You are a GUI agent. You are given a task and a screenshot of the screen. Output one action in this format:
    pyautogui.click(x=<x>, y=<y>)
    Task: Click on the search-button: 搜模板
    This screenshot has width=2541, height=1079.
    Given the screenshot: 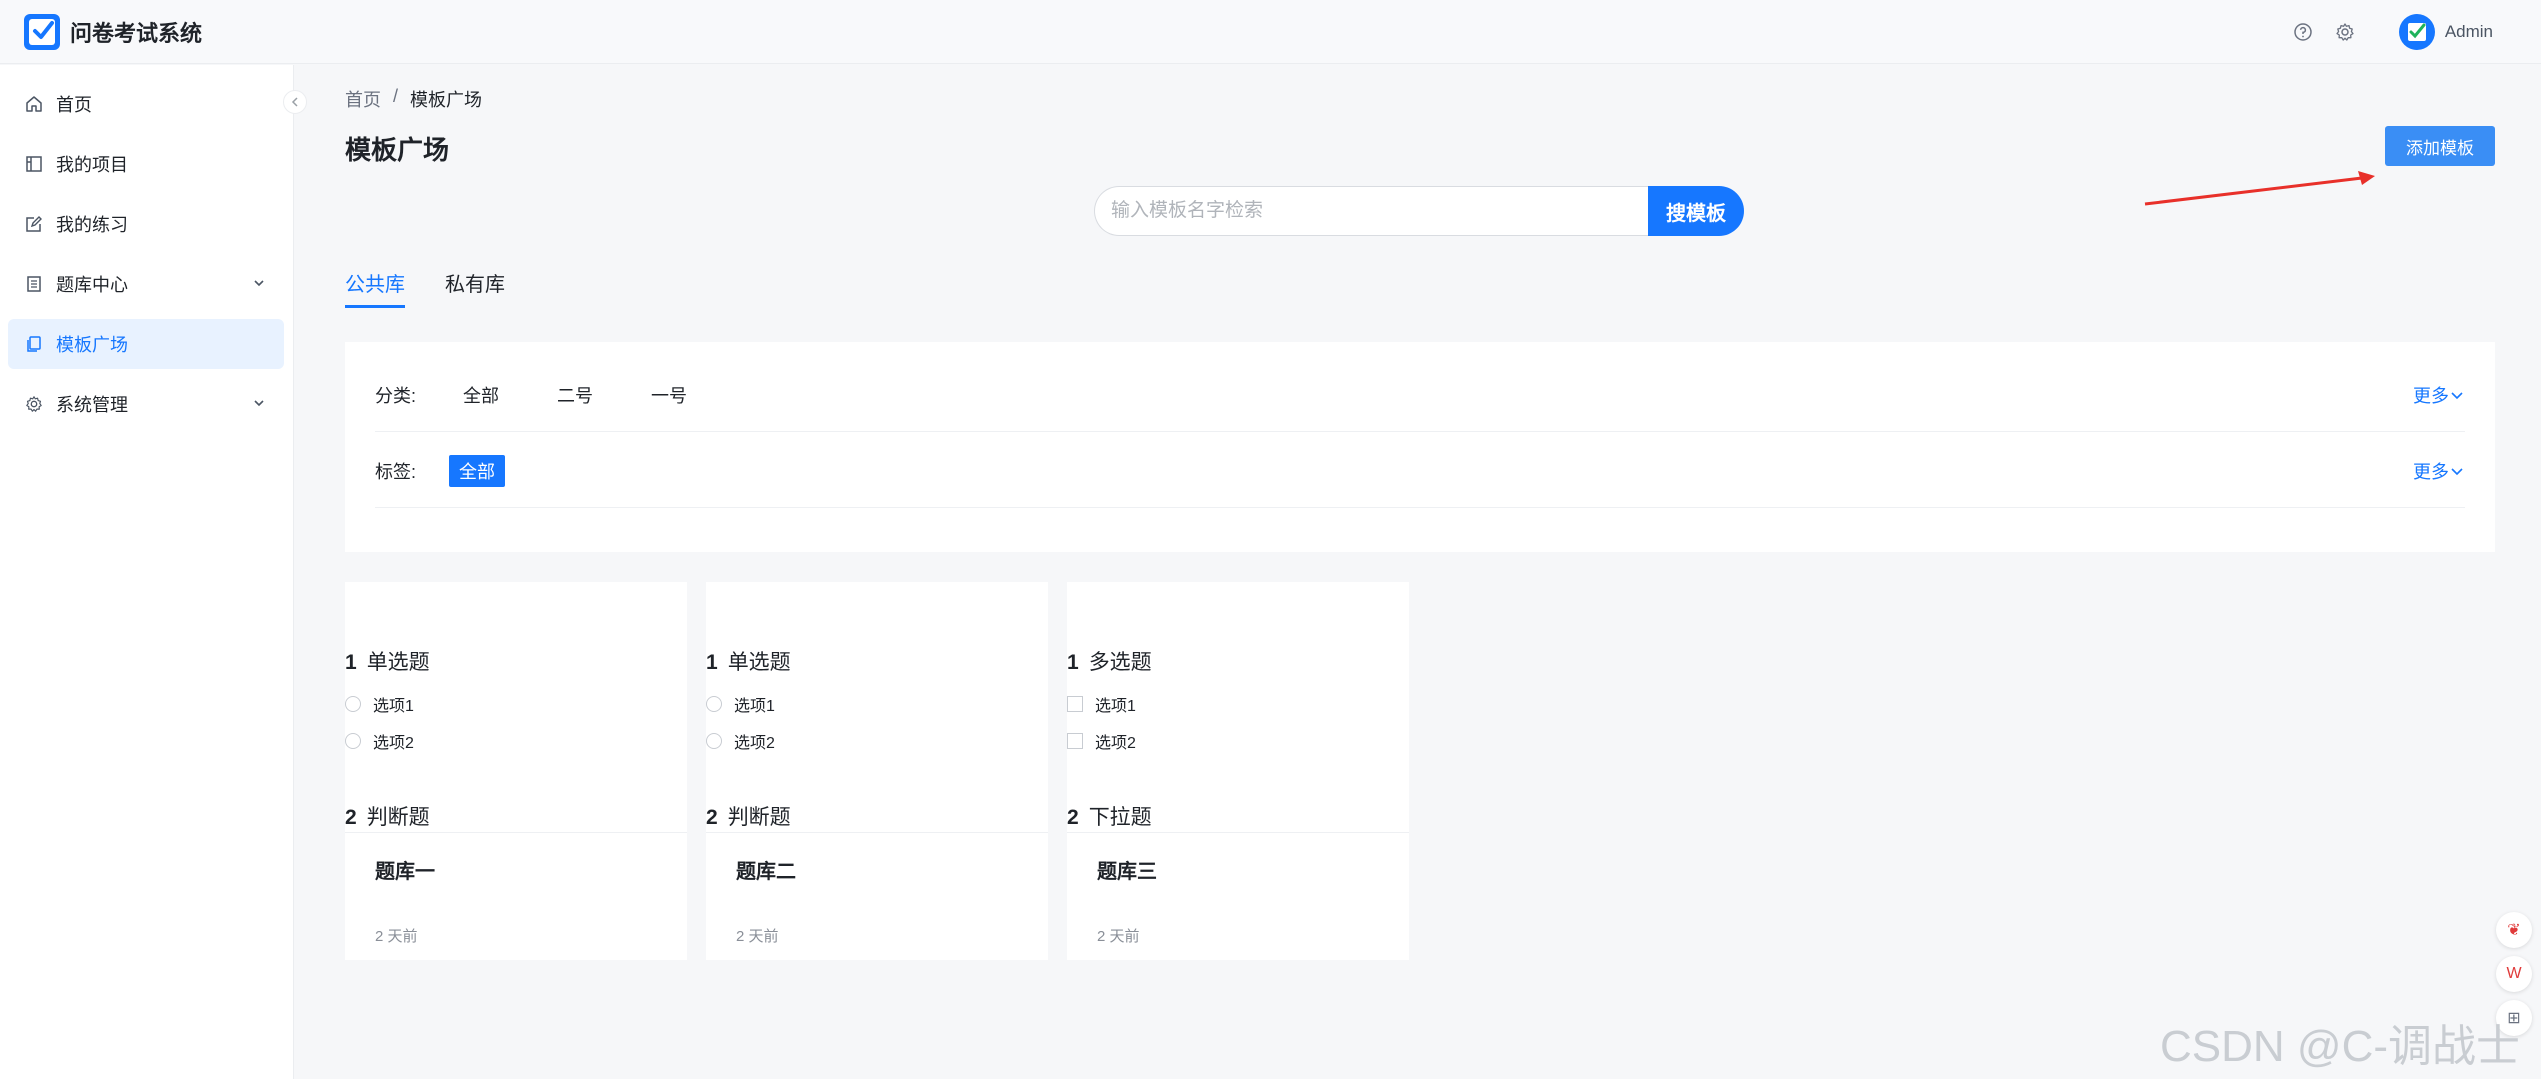 What is the action you would take?
    pyautogui.click(x=1696, y=211)
    